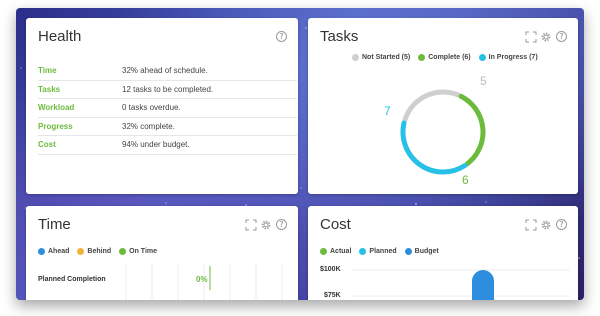  What do you see at coordinates (165, 71) in the screenshot?
I see `health-row-value: 32% ahead of schedule.` at bounding box center [165, 71].